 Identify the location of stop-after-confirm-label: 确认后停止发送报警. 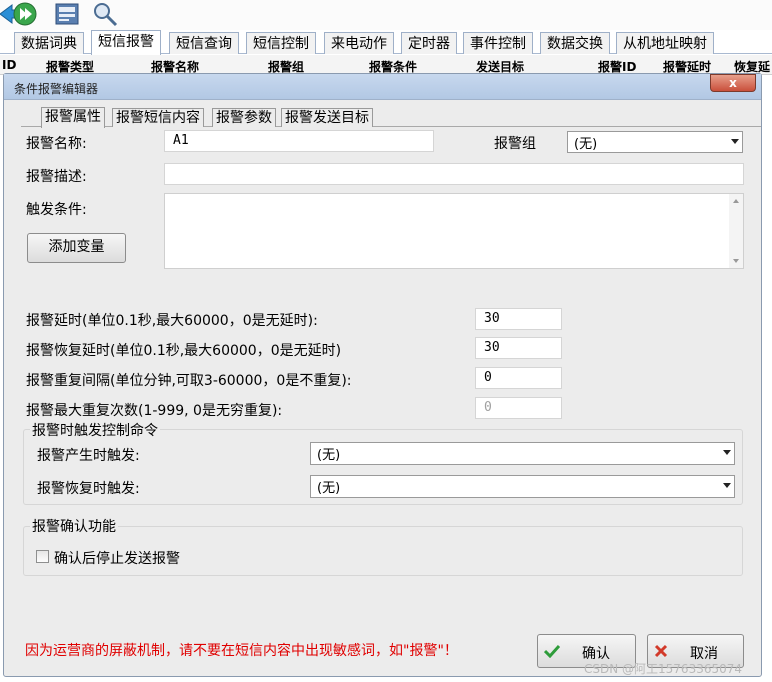
(117, 558).